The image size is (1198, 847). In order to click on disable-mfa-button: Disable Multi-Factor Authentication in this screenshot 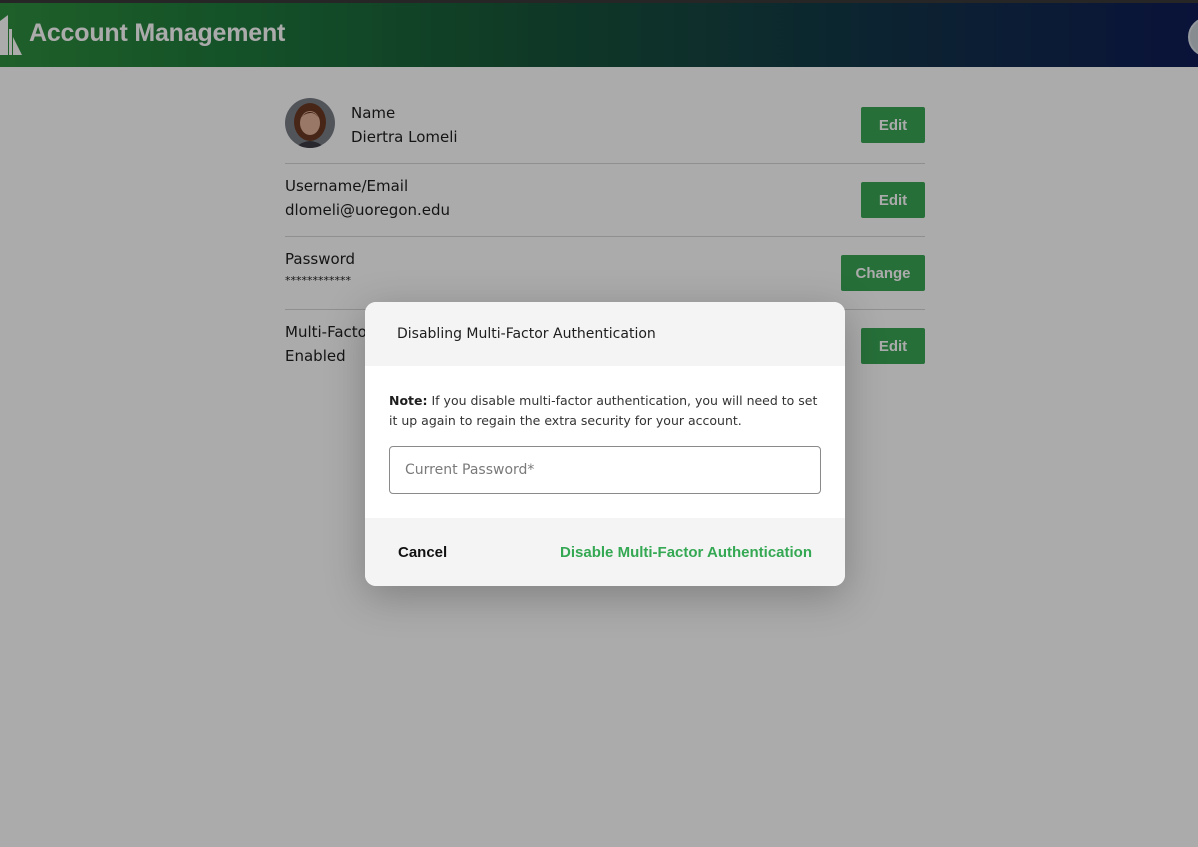, I will do `click(686, 552)`.